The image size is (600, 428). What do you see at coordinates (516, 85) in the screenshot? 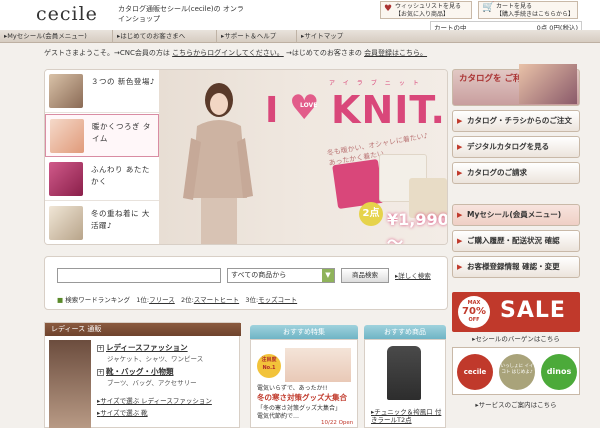
I see `catalog-promo: カタログを ご利用の お客さま` at bounding box center [516, 85].